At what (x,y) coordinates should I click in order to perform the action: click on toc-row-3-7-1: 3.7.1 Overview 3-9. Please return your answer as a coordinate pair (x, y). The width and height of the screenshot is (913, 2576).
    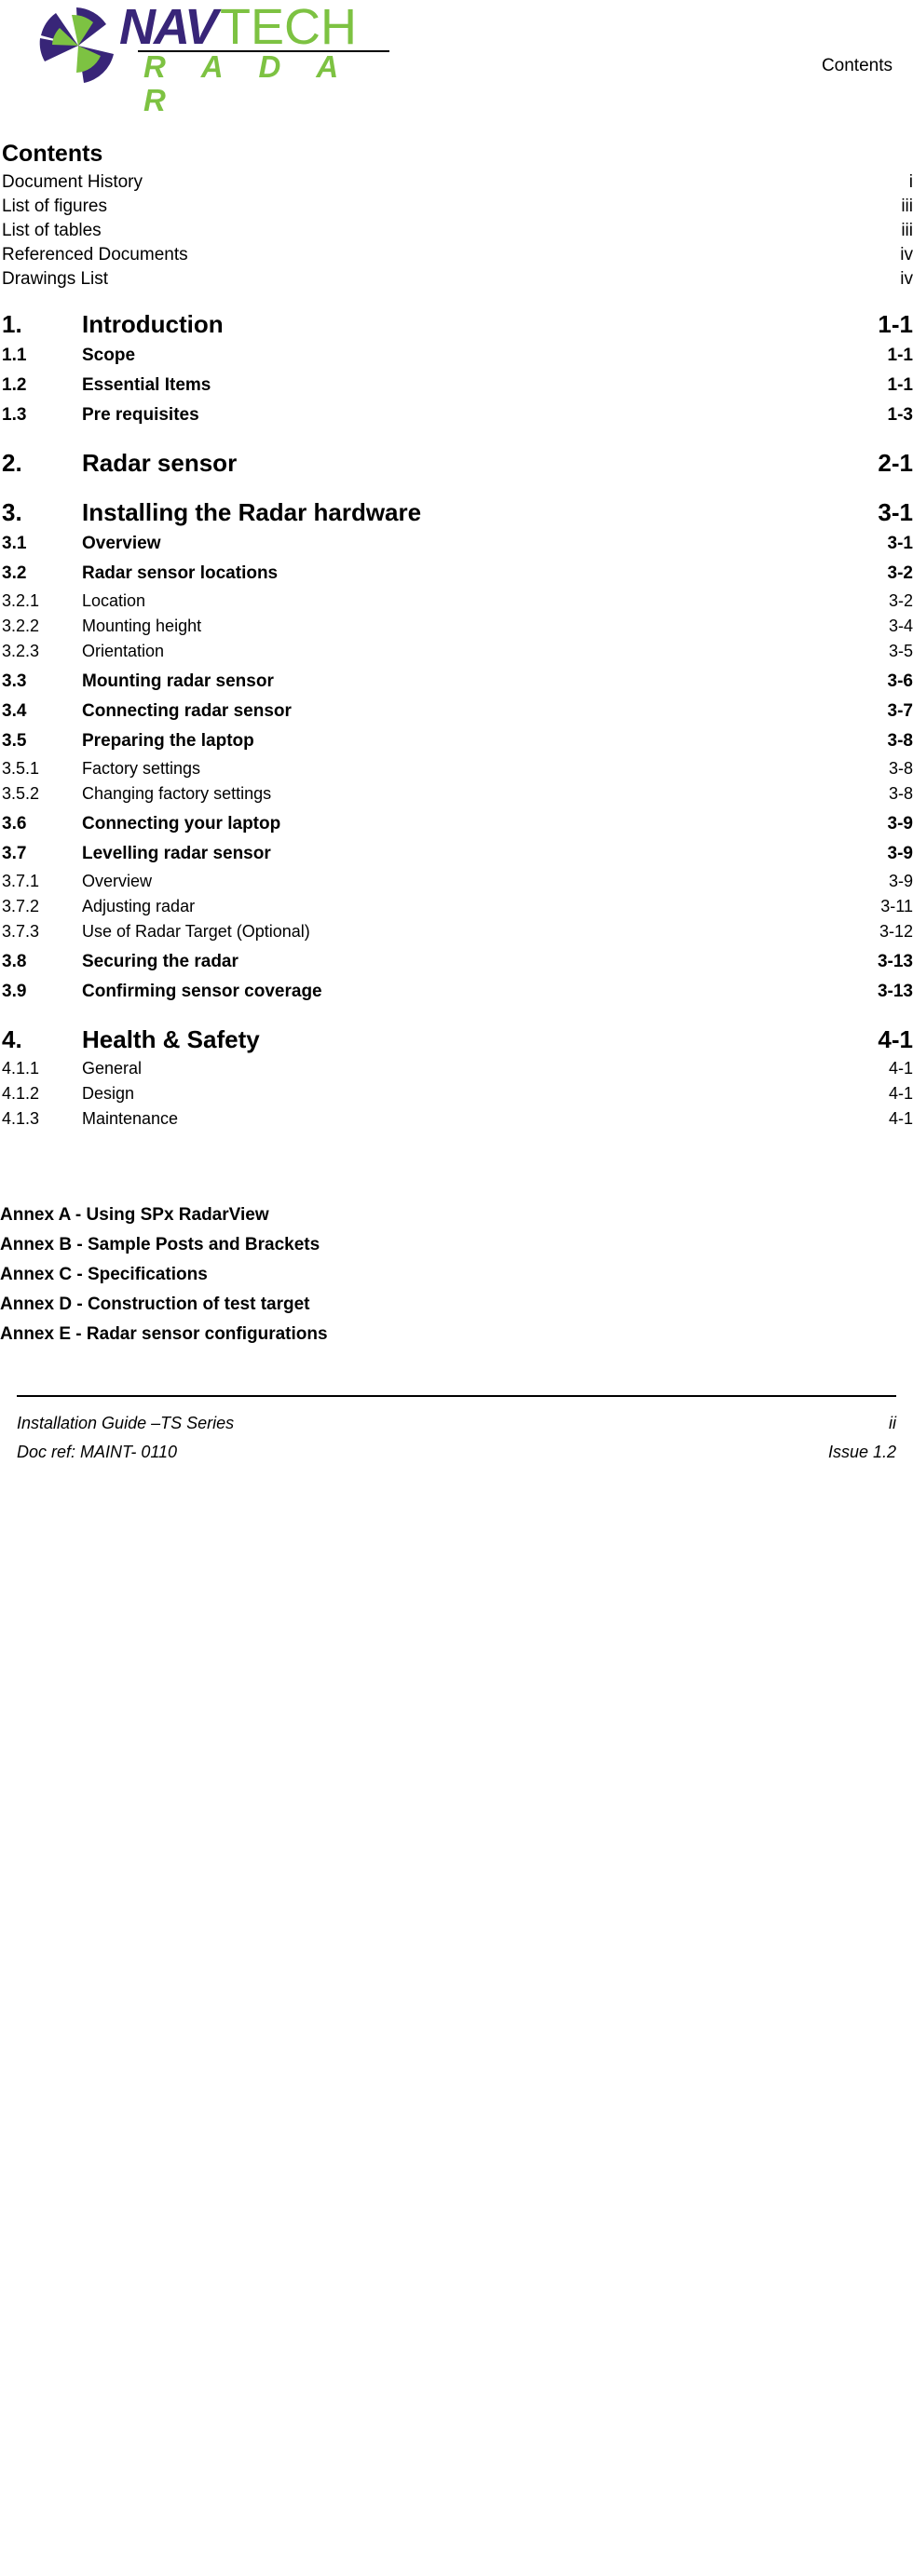
    Looking at the image, I should click on (456, 881).